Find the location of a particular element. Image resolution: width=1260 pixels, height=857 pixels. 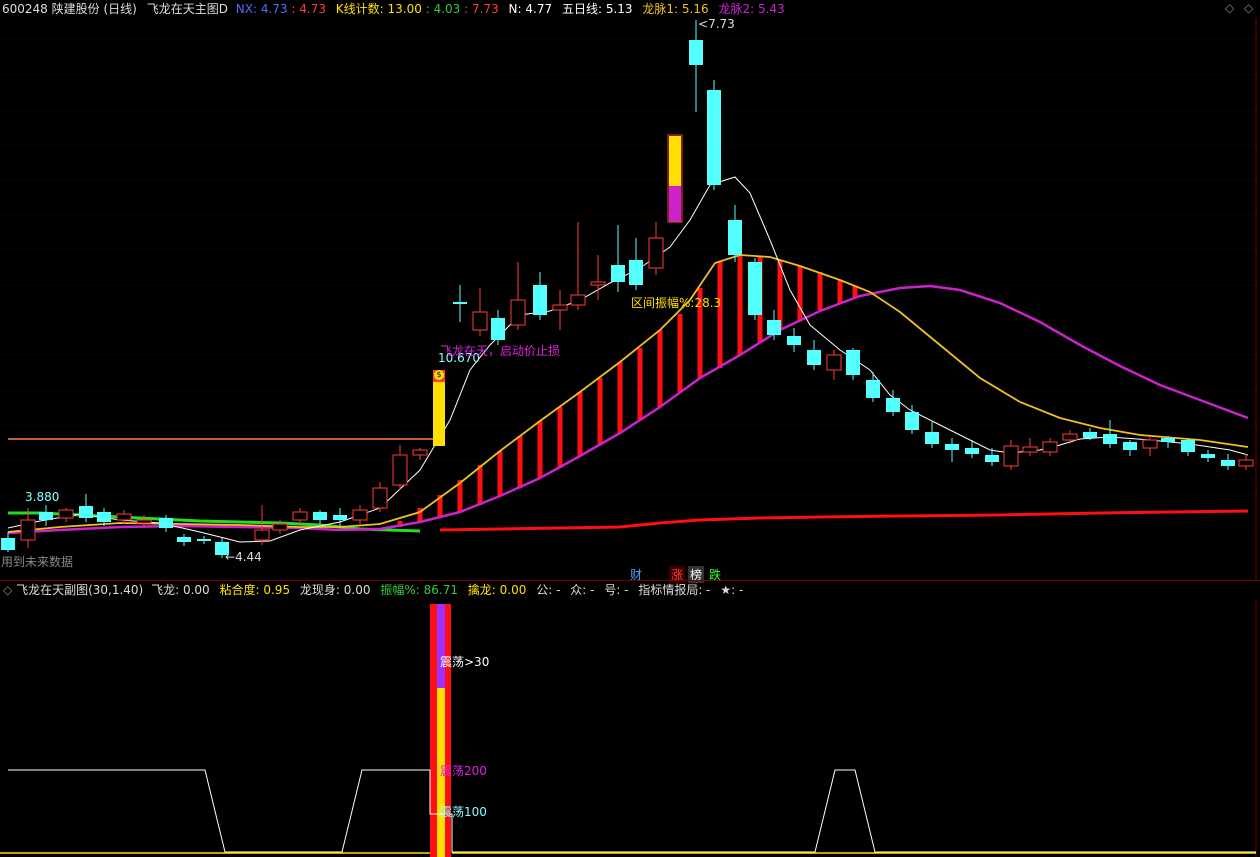

sub-label-200: 震荡200 is located at coordinates (463, 771).